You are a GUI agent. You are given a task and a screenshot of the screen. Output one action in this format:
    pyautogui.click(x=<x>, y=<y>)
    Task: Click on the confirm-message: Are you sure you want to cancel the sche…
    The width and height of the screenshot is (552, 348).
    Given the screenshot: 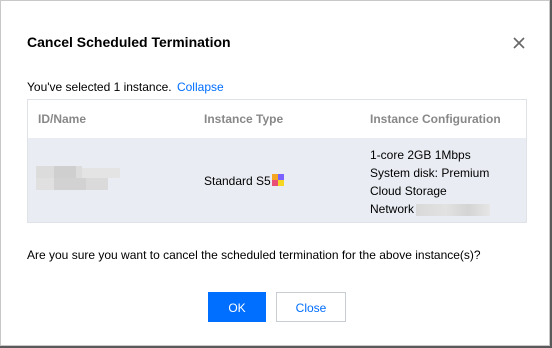 What is the action you would take?
    pyautogui.click(x=254, y=255)
    